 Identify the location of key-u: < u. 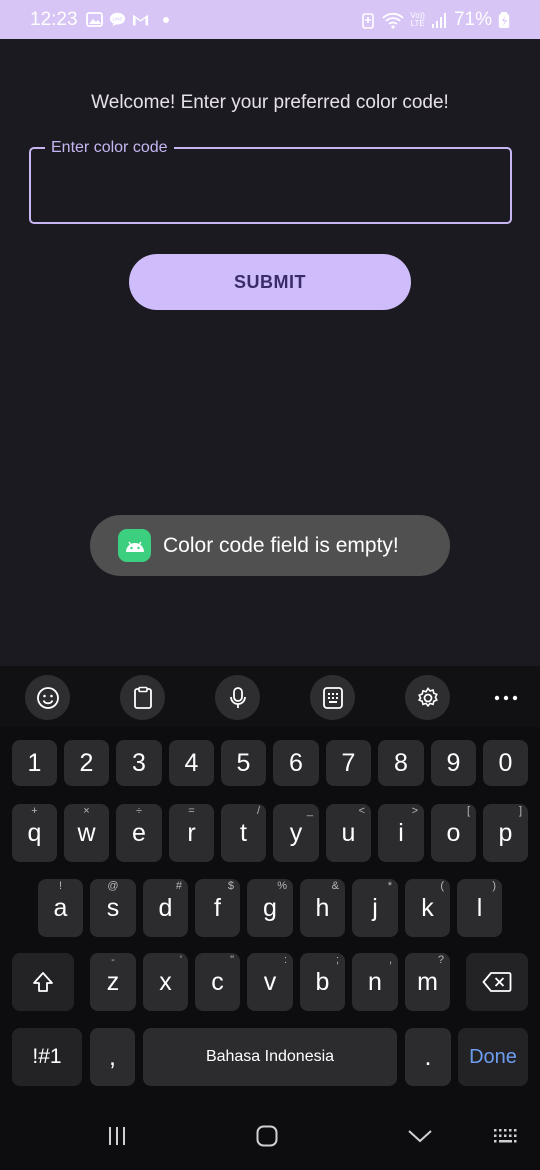
(348, 833).